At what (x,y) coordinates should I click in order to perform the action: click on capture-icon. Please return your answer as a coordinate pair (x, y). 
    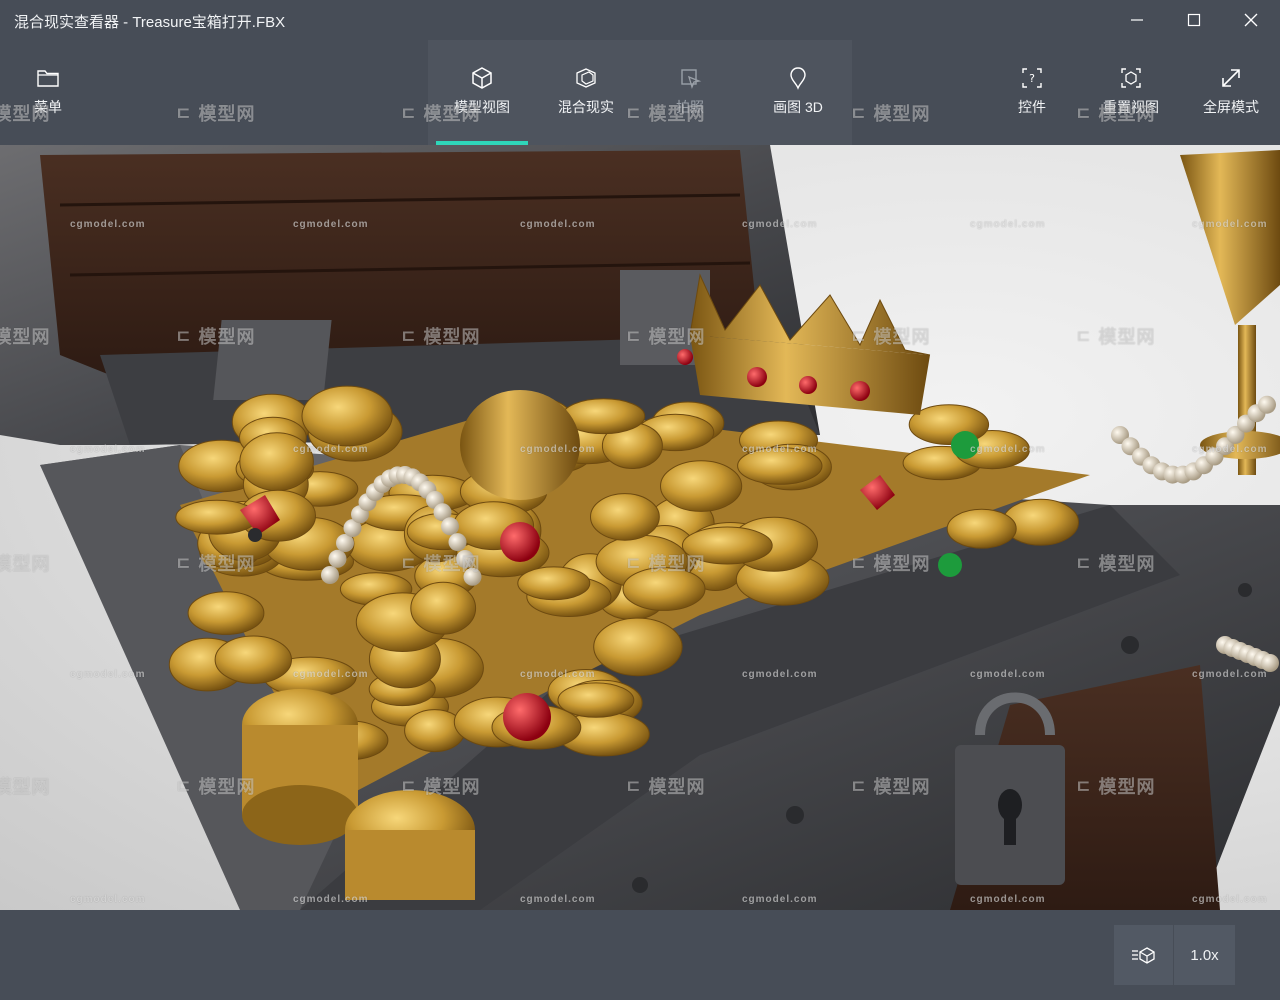
    Looking at the image, I should click on (690, 78).